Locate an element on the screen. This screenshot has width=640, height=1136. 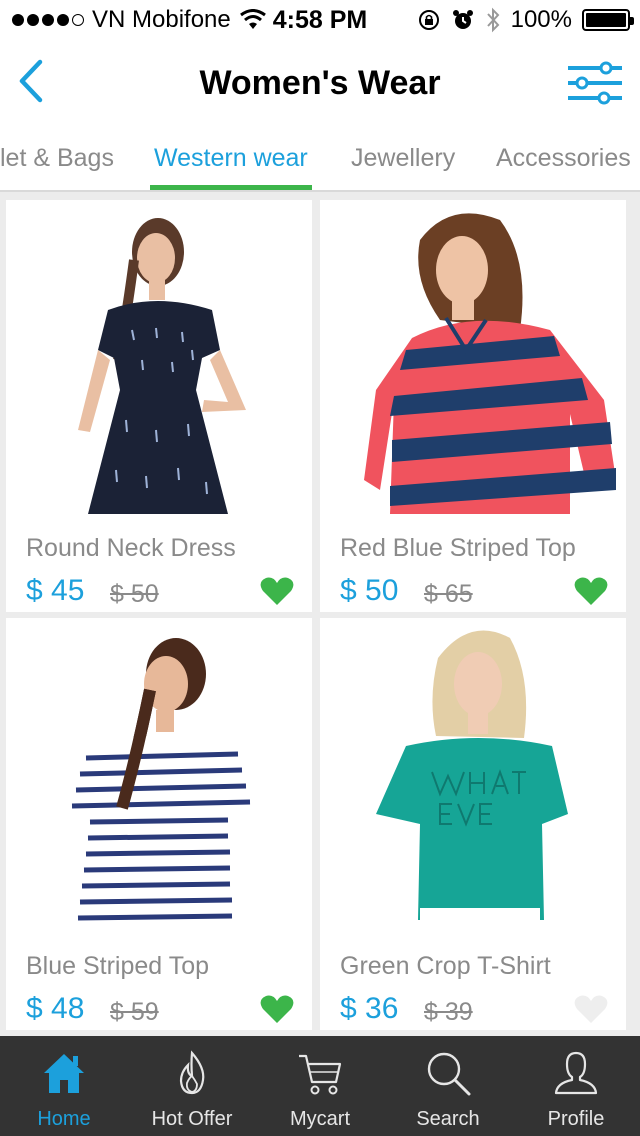
tab-profile: Profile is located at coordinates (576, 1086).